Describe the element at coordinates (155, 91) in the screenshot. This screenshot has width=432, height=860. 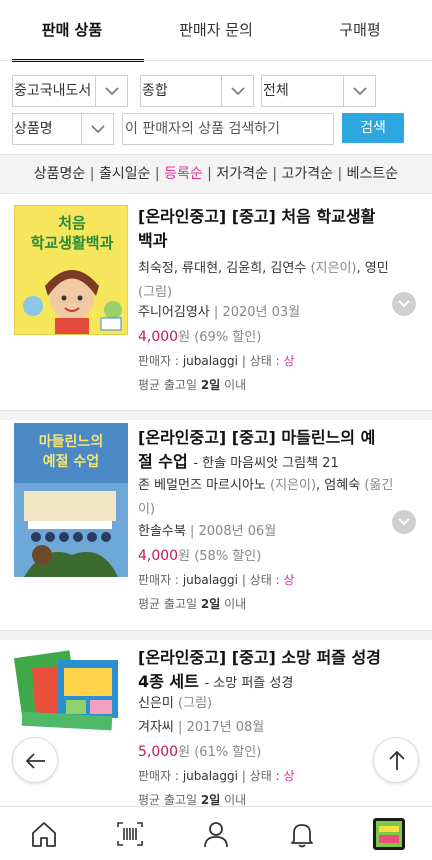
I see `sort-type-select-value: 종합` at that location.